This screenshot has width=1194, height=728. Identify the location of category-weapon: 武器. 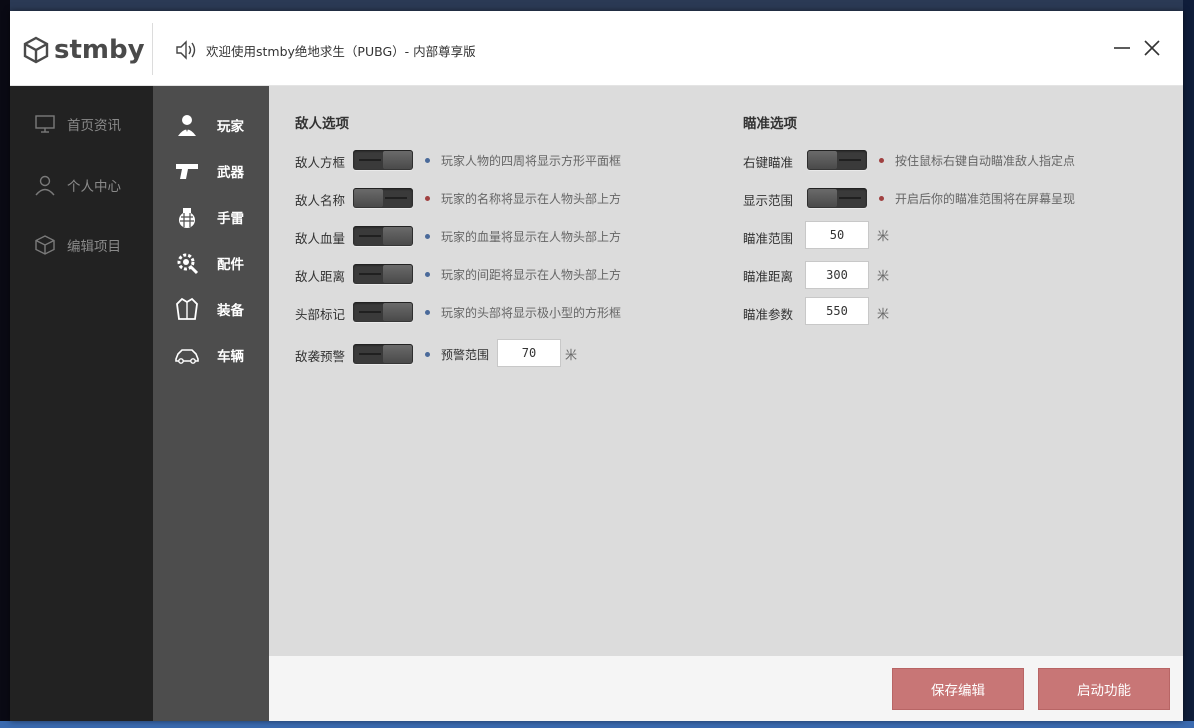
(211, 171).